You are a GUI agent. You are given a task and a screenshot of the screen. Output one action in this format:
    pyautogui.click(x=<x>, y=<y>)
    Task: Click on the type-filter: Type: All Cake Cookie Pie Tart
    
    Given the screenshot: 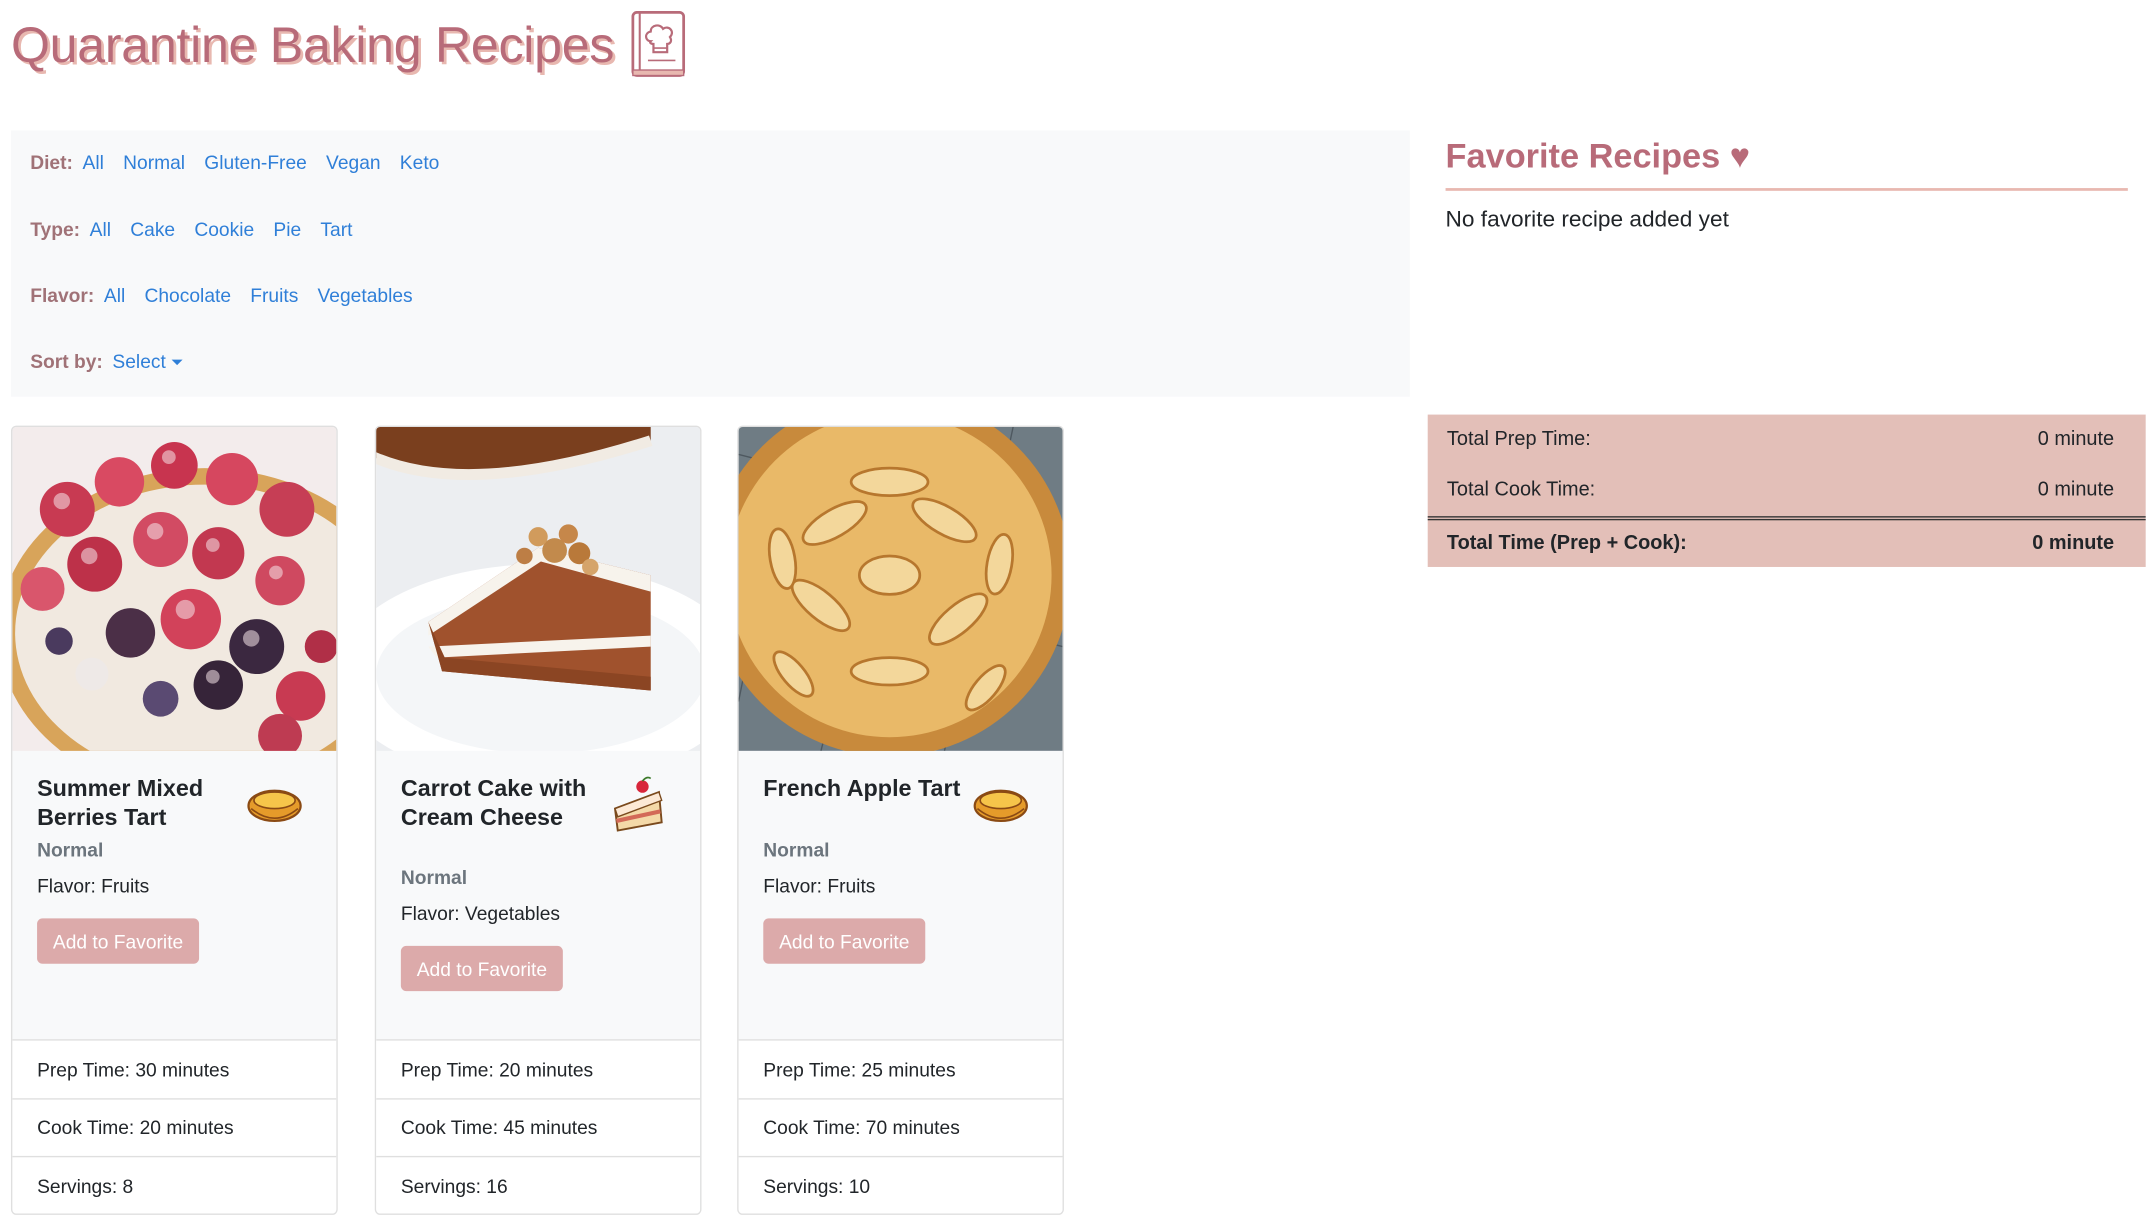 What is the action you would take?
    pyautogui.click(x=200, y=229)
    